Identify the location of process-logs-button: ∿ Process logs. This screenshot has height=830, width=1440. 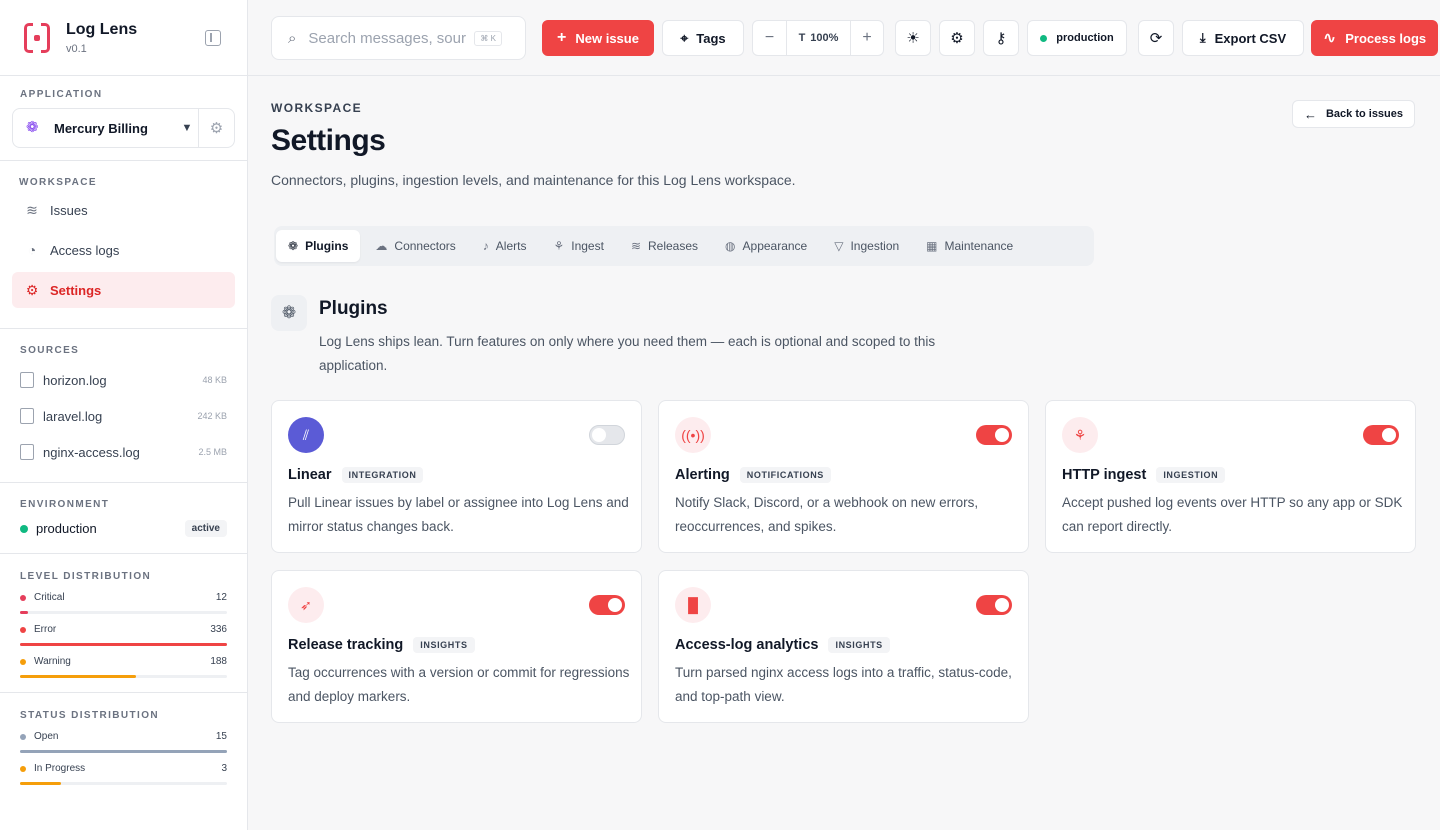
(1374, 38).